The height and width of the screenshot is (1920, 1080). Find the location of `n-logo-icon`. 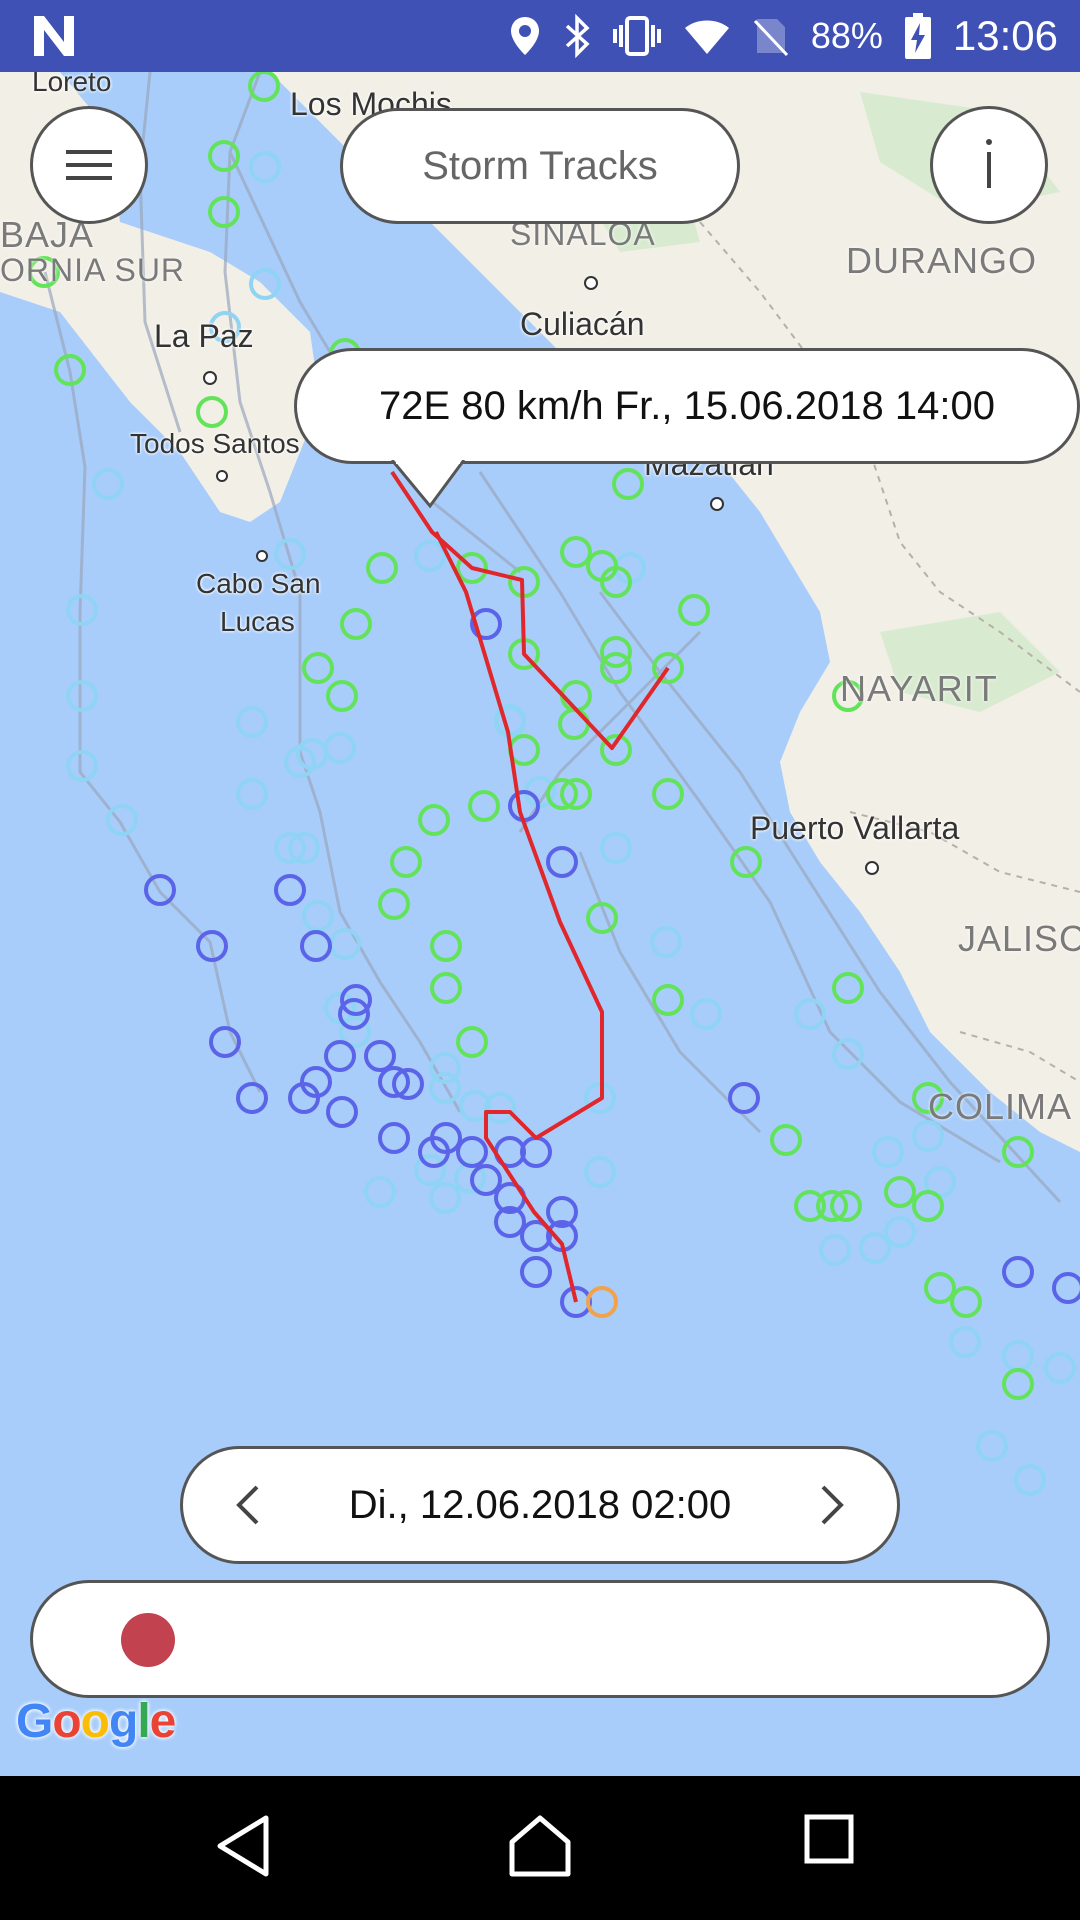

n-logo-icon is located at coordinates (54, 36).